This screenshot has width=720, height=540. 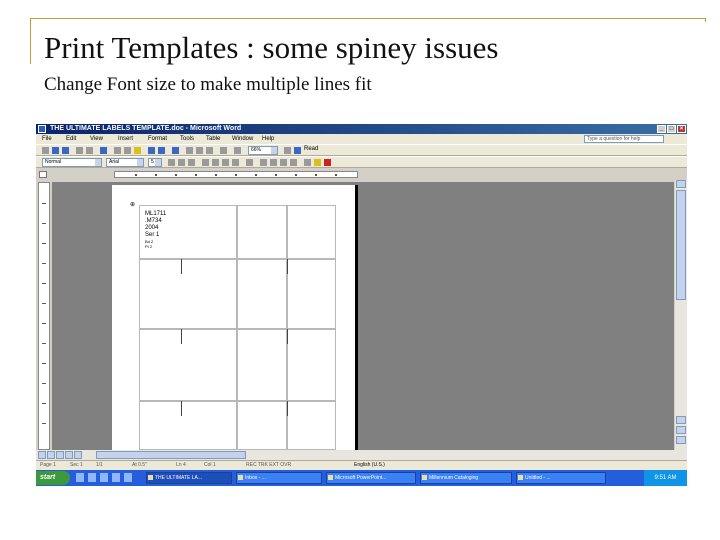 I want to click on underline-icon, so click(x=191, y=162).